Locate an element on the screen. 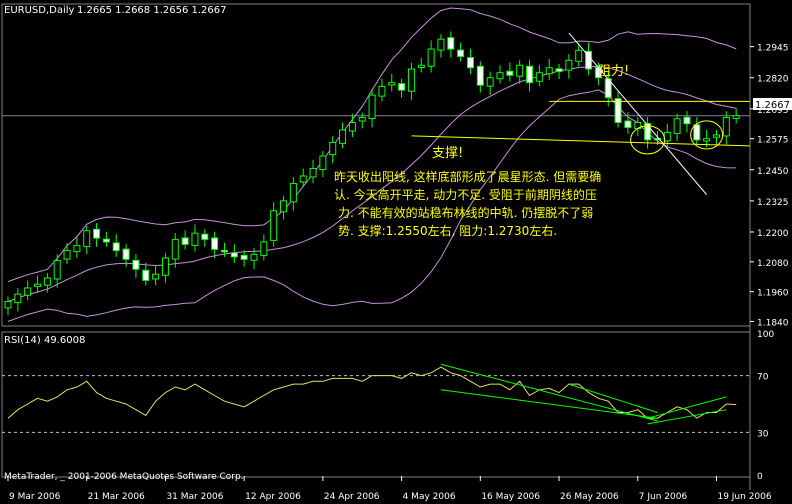 This screenshot has width=792, height=504. rsi-tick-label: 70 is located at coordinates (763, 378).